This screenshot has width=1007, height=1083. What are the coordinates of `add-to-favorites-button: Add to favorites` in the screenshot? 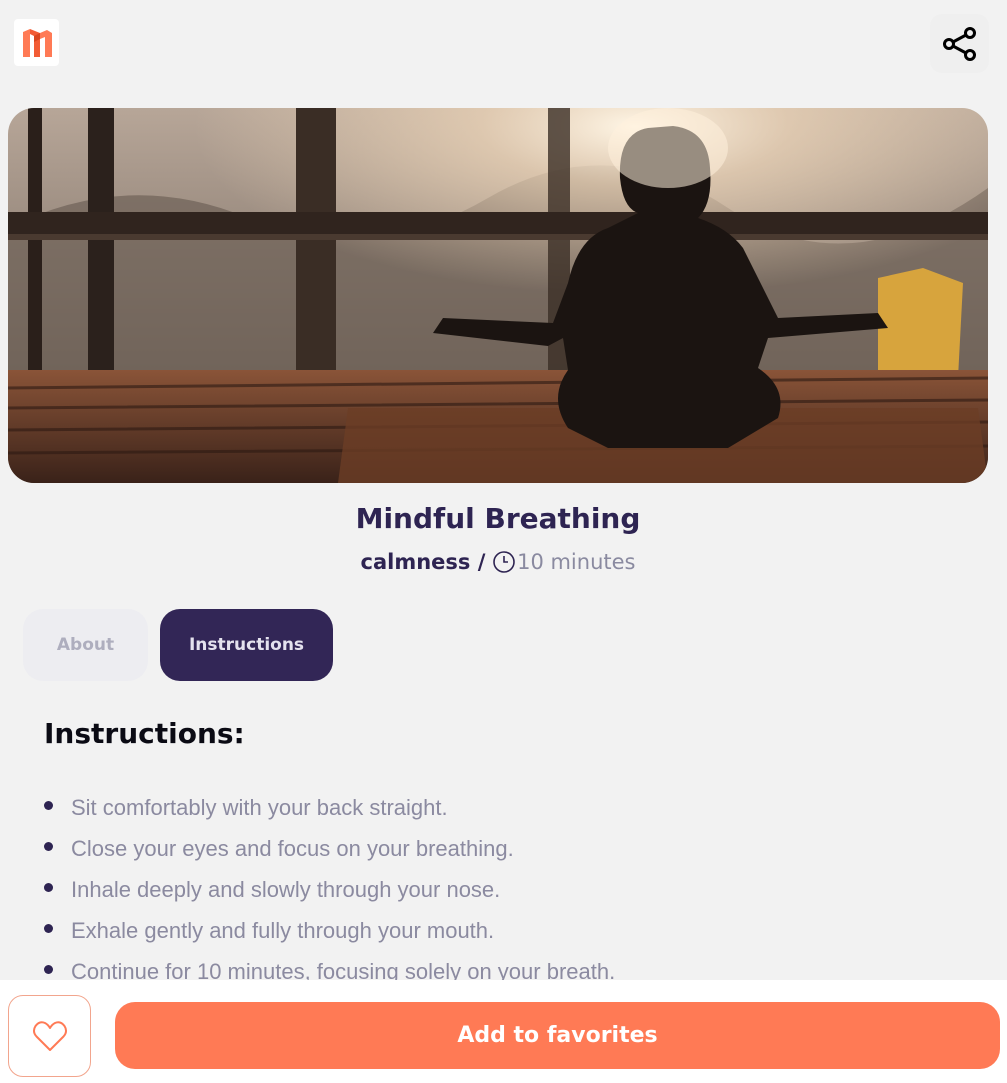 It's located at (557, 1035).